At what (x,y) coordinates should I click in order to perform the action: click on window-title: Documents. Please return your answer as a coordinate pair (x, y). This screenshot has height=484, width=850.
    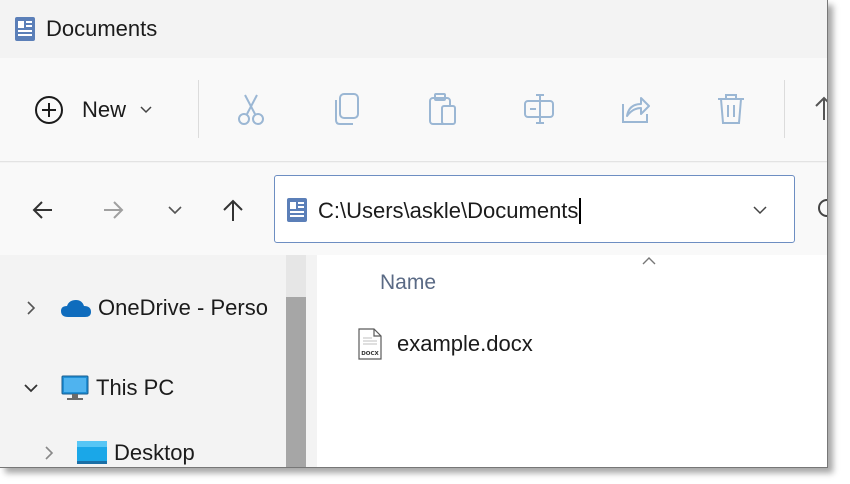
    Looking at the image, I should click on (102, 28).